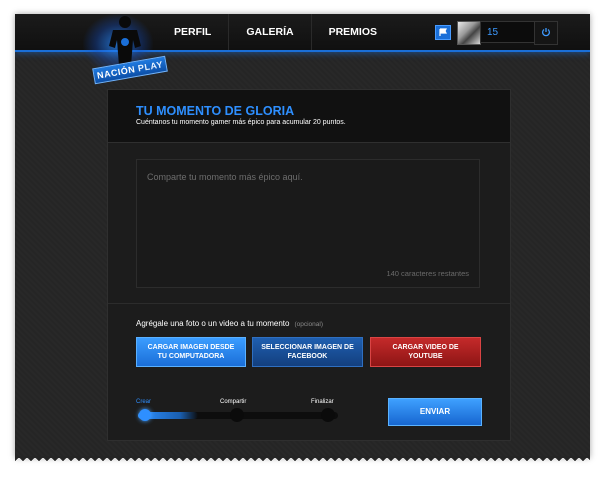 This screenshot has width=605, height=480. I want to click on upload-from-computer-button: CARGAR IMAGEN DESDE TU COMPUTADORA, so click(191, 352).